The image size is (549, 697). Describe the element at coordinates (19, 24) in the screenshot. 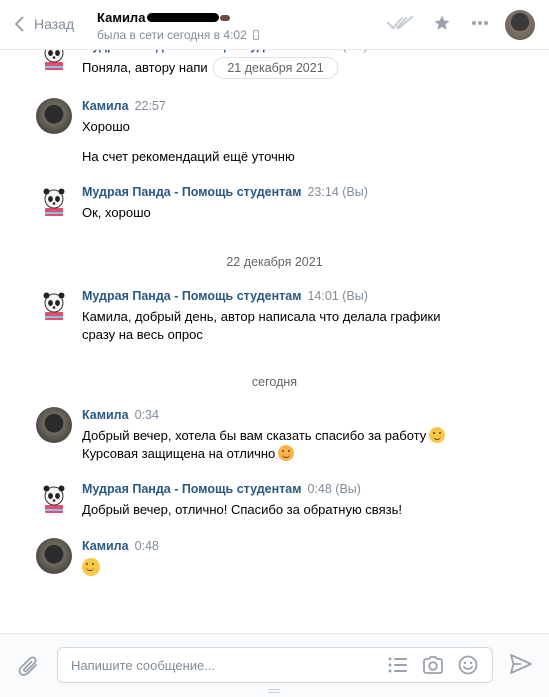

I see `chevron-left-icon` at that location.